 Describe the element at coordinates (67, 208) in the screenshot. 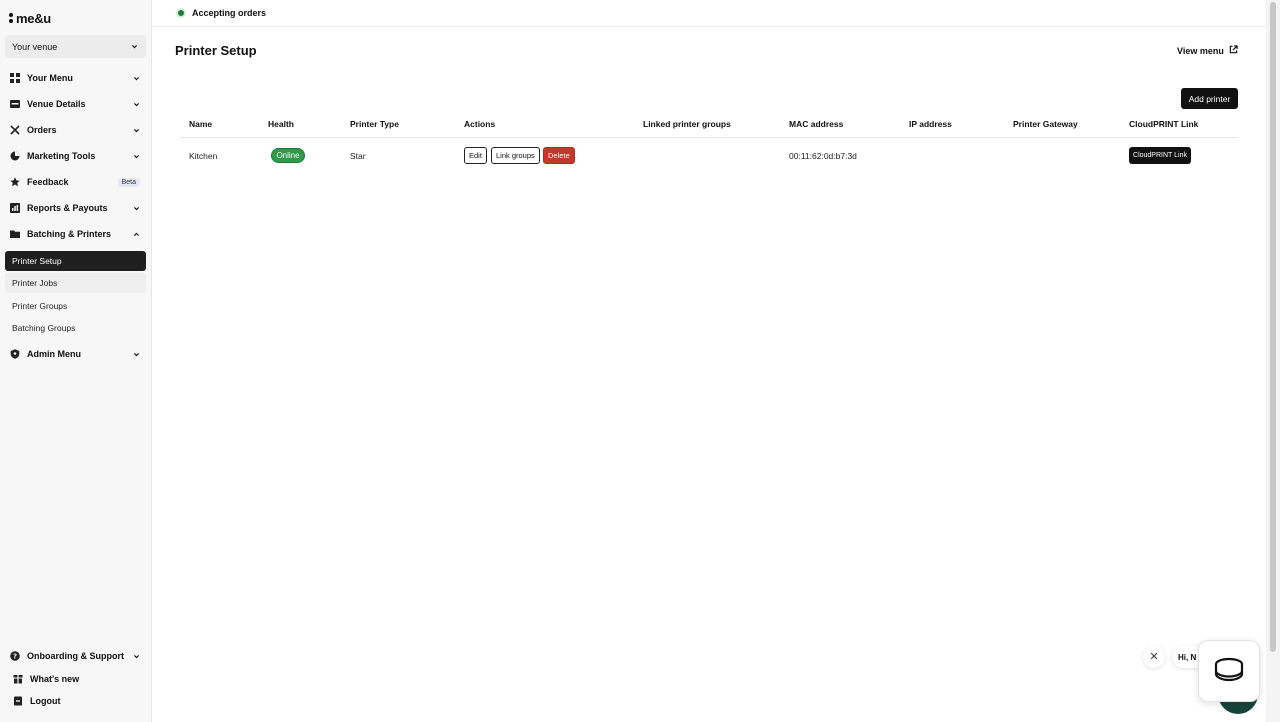

I see `sidebar-item-label: Reports & Payouts` at that location.